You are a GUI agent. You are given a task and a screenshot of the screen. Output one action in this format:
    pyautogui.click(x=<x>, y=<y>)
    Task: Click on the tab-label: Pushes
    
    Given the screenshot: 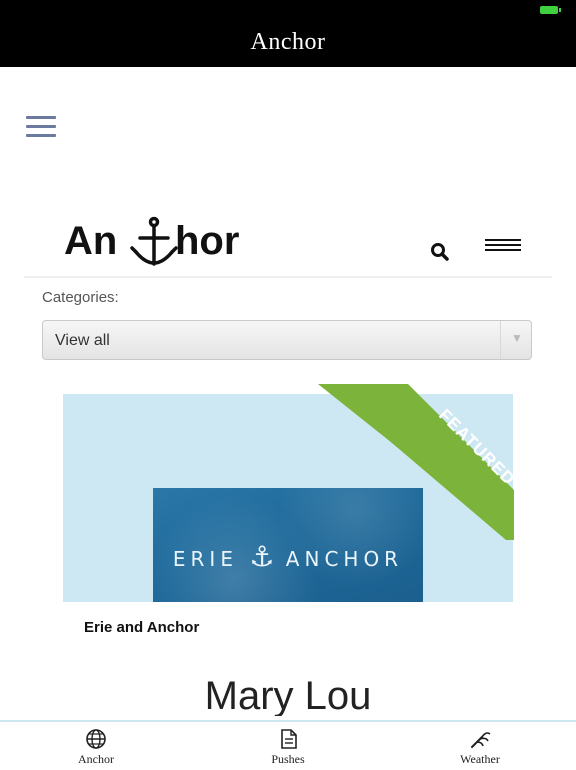 What is the action you would take?
    pyautogui.click(x=288, y=759)
    